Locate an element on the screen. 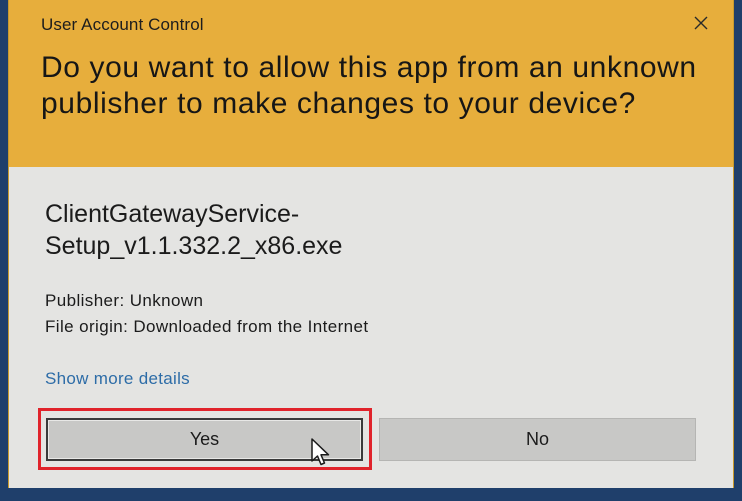  dialog-title: User Account Control is located at coordinates (122, 24).